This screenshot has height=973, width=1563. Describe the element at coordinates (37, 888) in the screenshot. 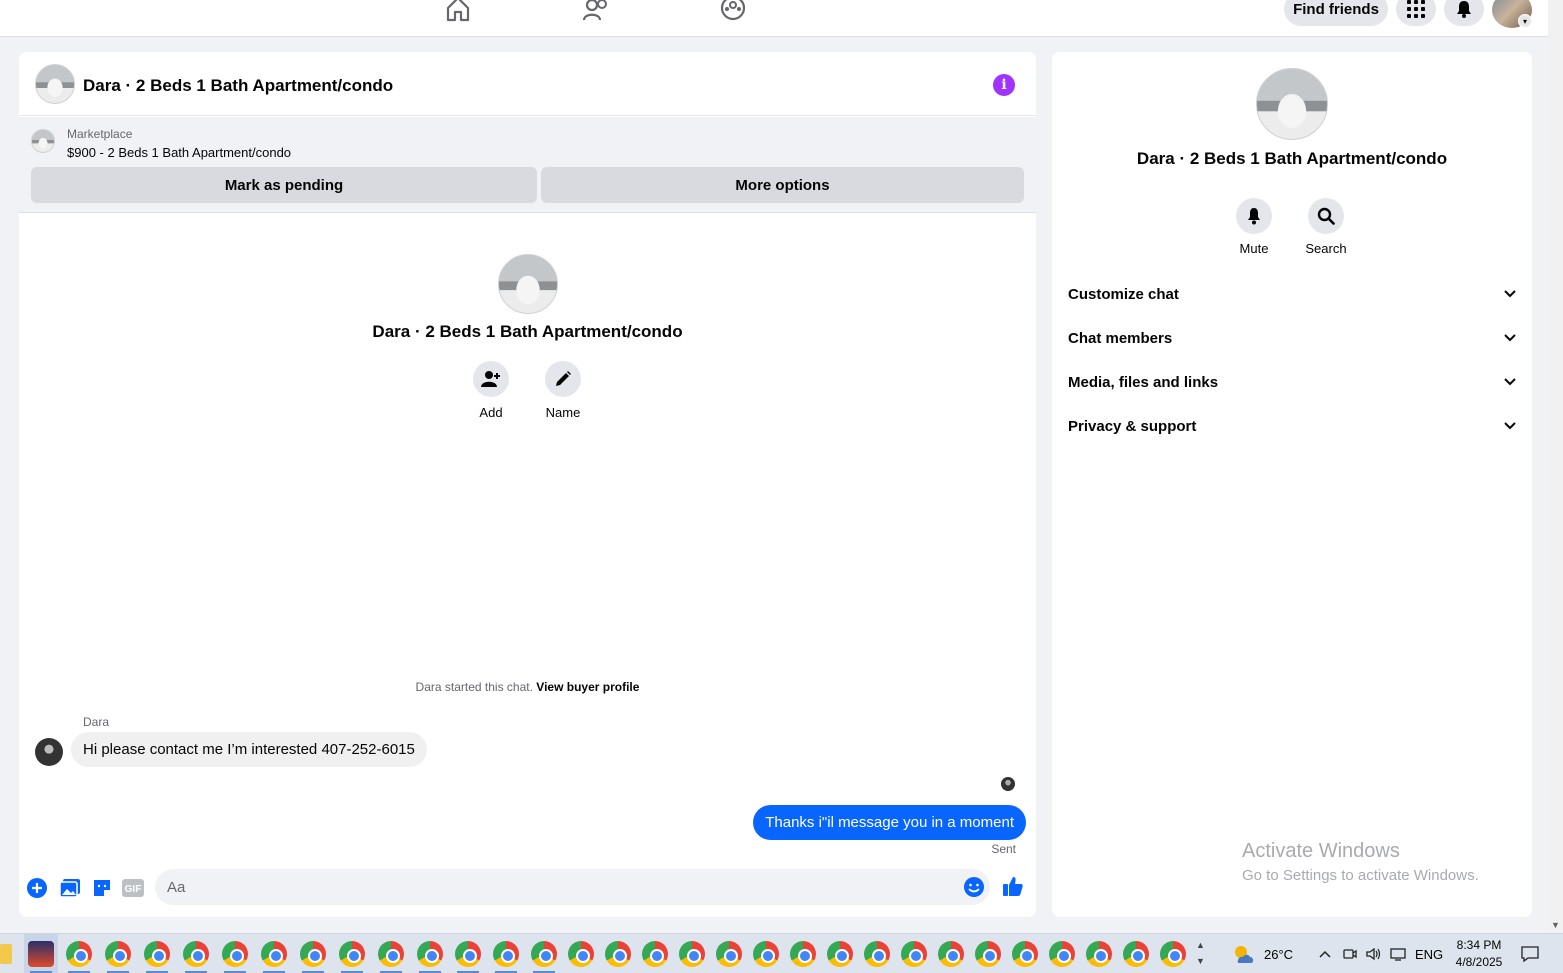

I see `plus-icon` at that location.